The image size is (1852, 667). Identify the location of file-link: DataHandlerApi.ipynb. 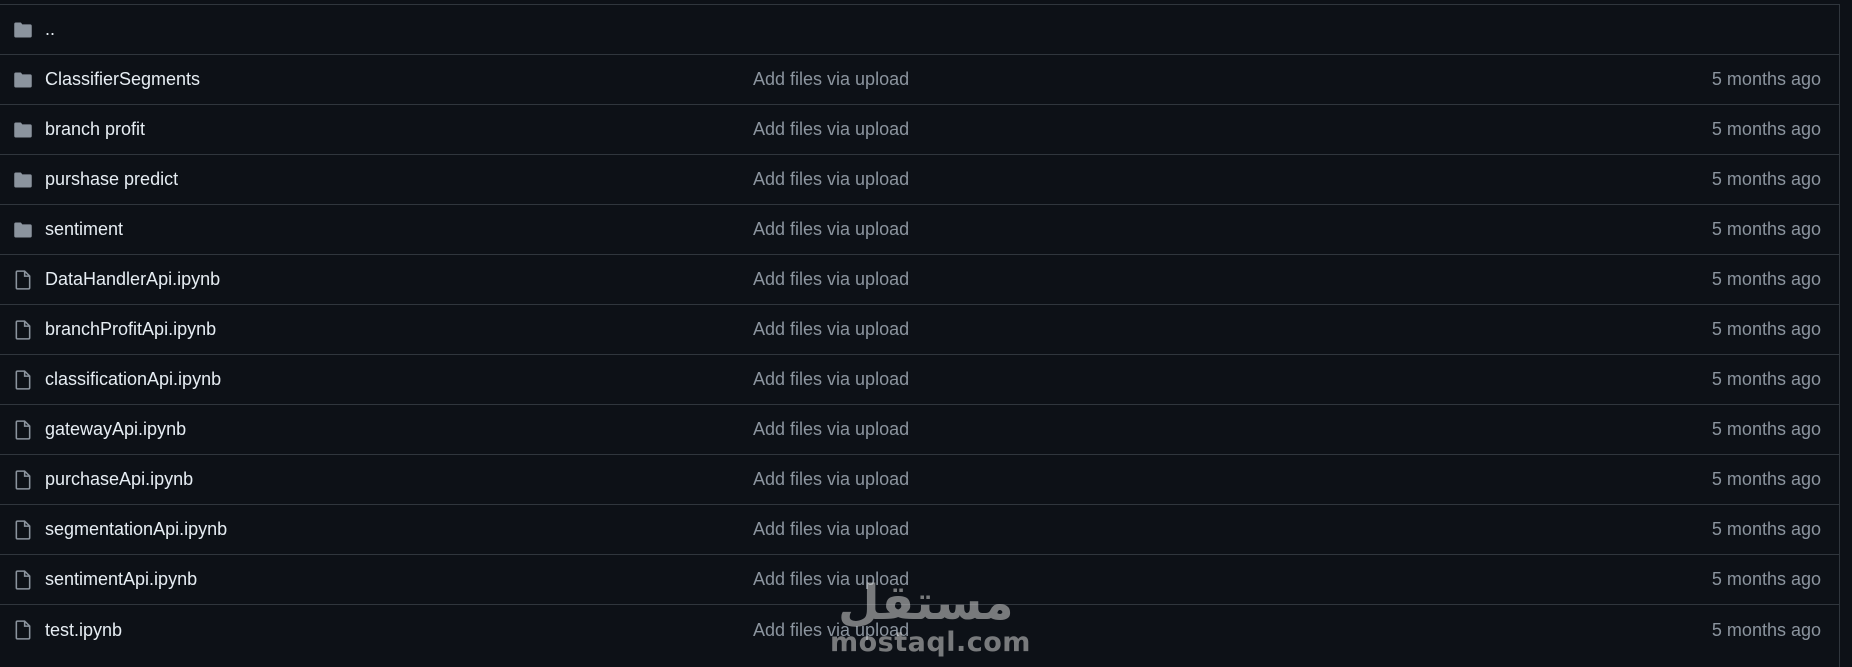
(132, 279).